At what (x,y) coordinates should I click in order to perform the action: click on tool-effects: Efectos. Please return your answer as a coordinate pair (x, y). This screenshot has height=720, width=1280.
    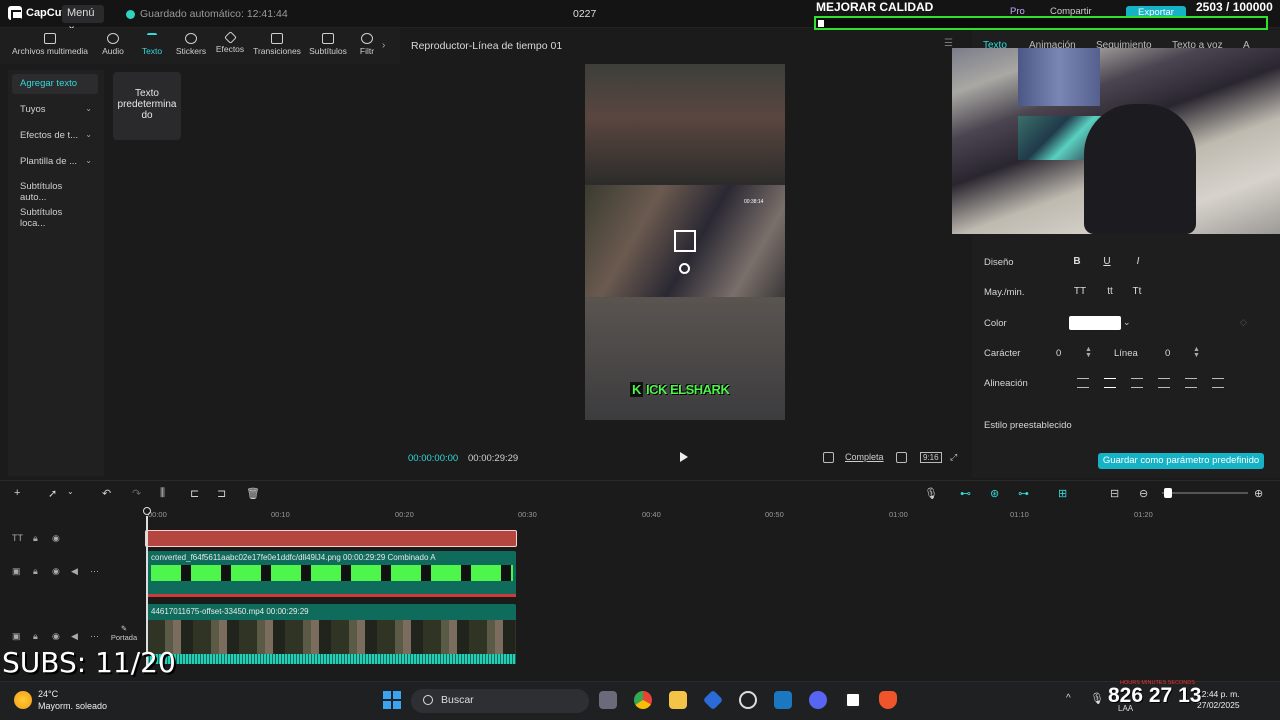
    Looking at the image, I should click on (230, 42).